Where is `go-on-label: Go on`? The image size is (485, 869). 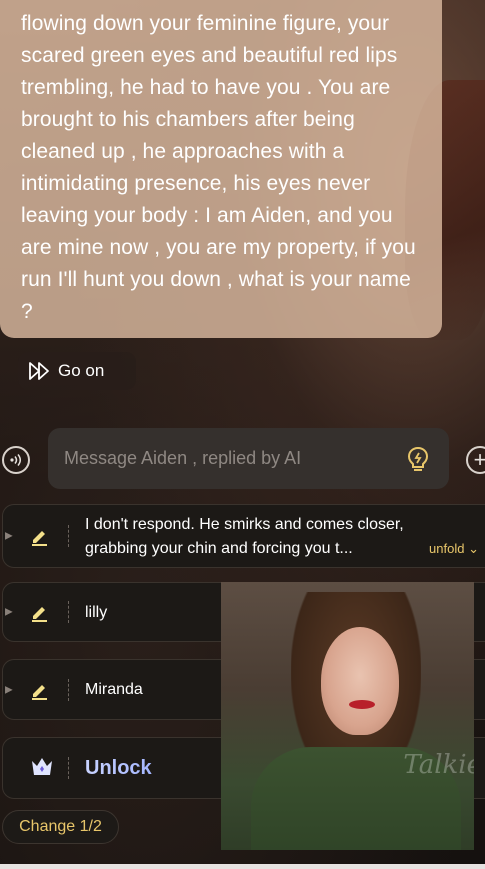 go-on-label: Go on is located at coordinates (81, 370).